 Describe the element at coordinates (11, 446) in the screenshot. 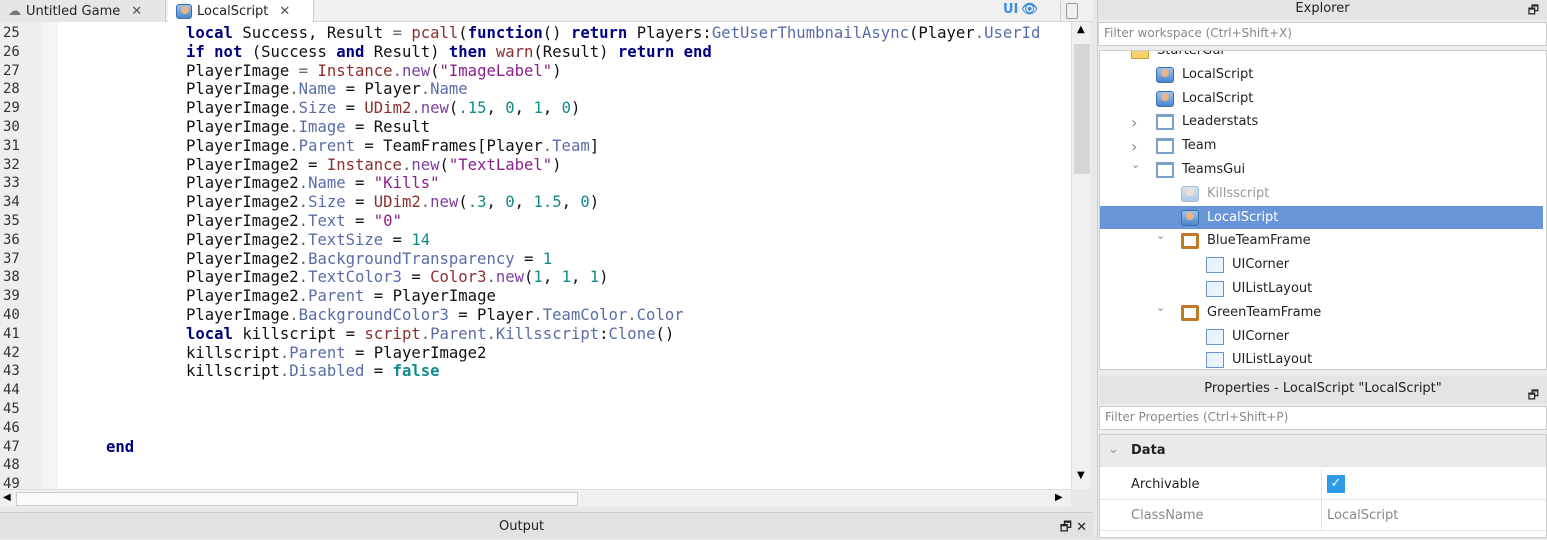

I see `line-number: 47` at that location.